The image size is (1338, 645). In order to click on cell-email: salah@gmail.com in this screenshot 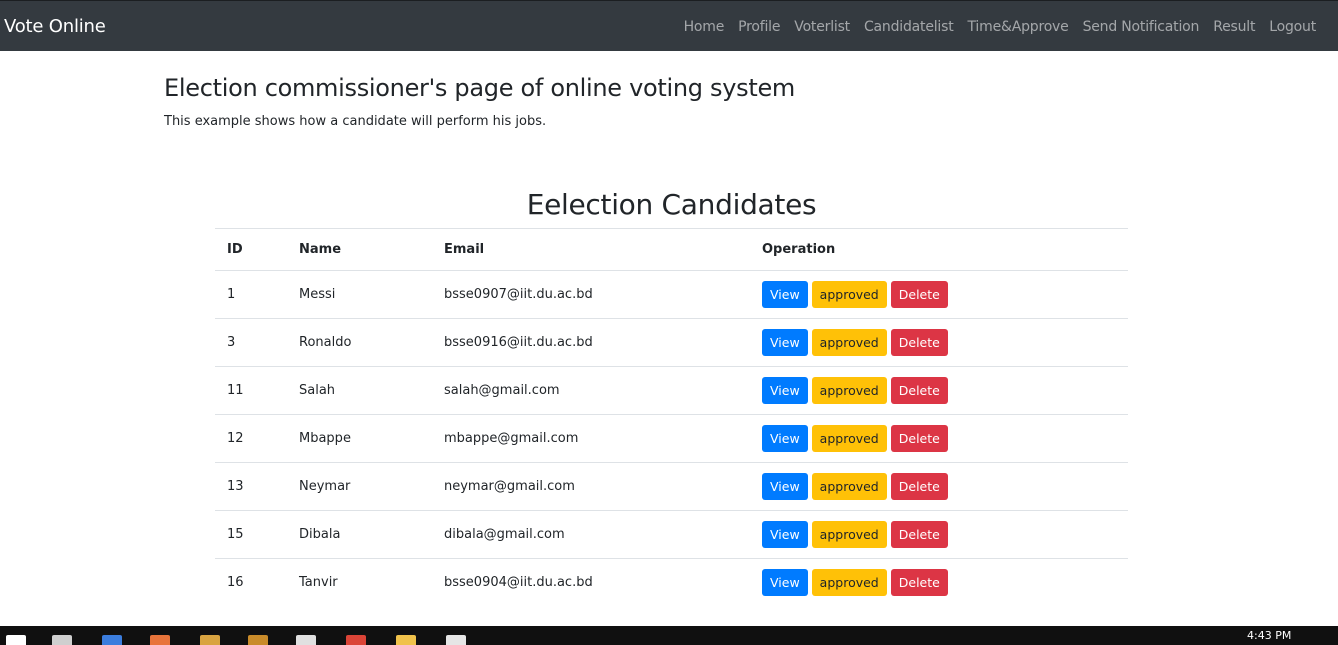, I will do `click(591, 390)`.